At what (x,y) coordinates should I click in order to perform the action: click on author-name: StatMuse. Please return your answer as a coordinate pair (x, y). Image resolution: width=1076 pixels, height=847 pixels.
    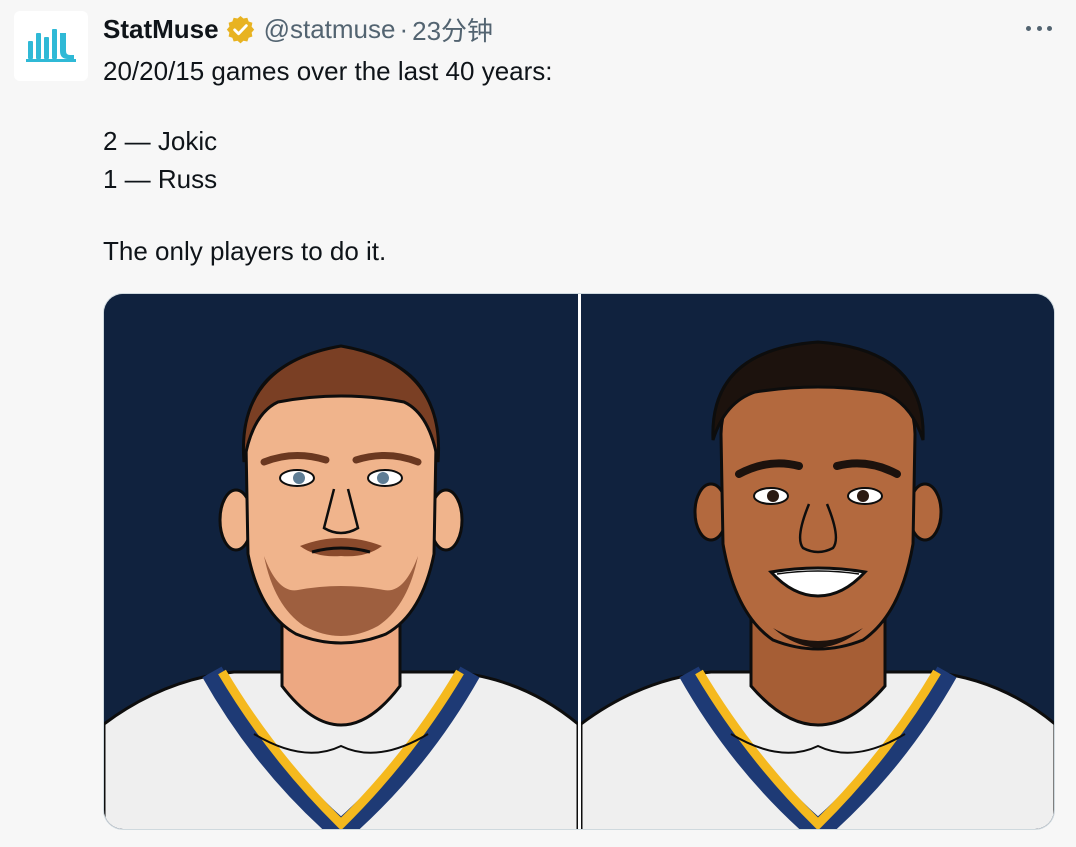
    Looking at the image, I should click on (161, 29).